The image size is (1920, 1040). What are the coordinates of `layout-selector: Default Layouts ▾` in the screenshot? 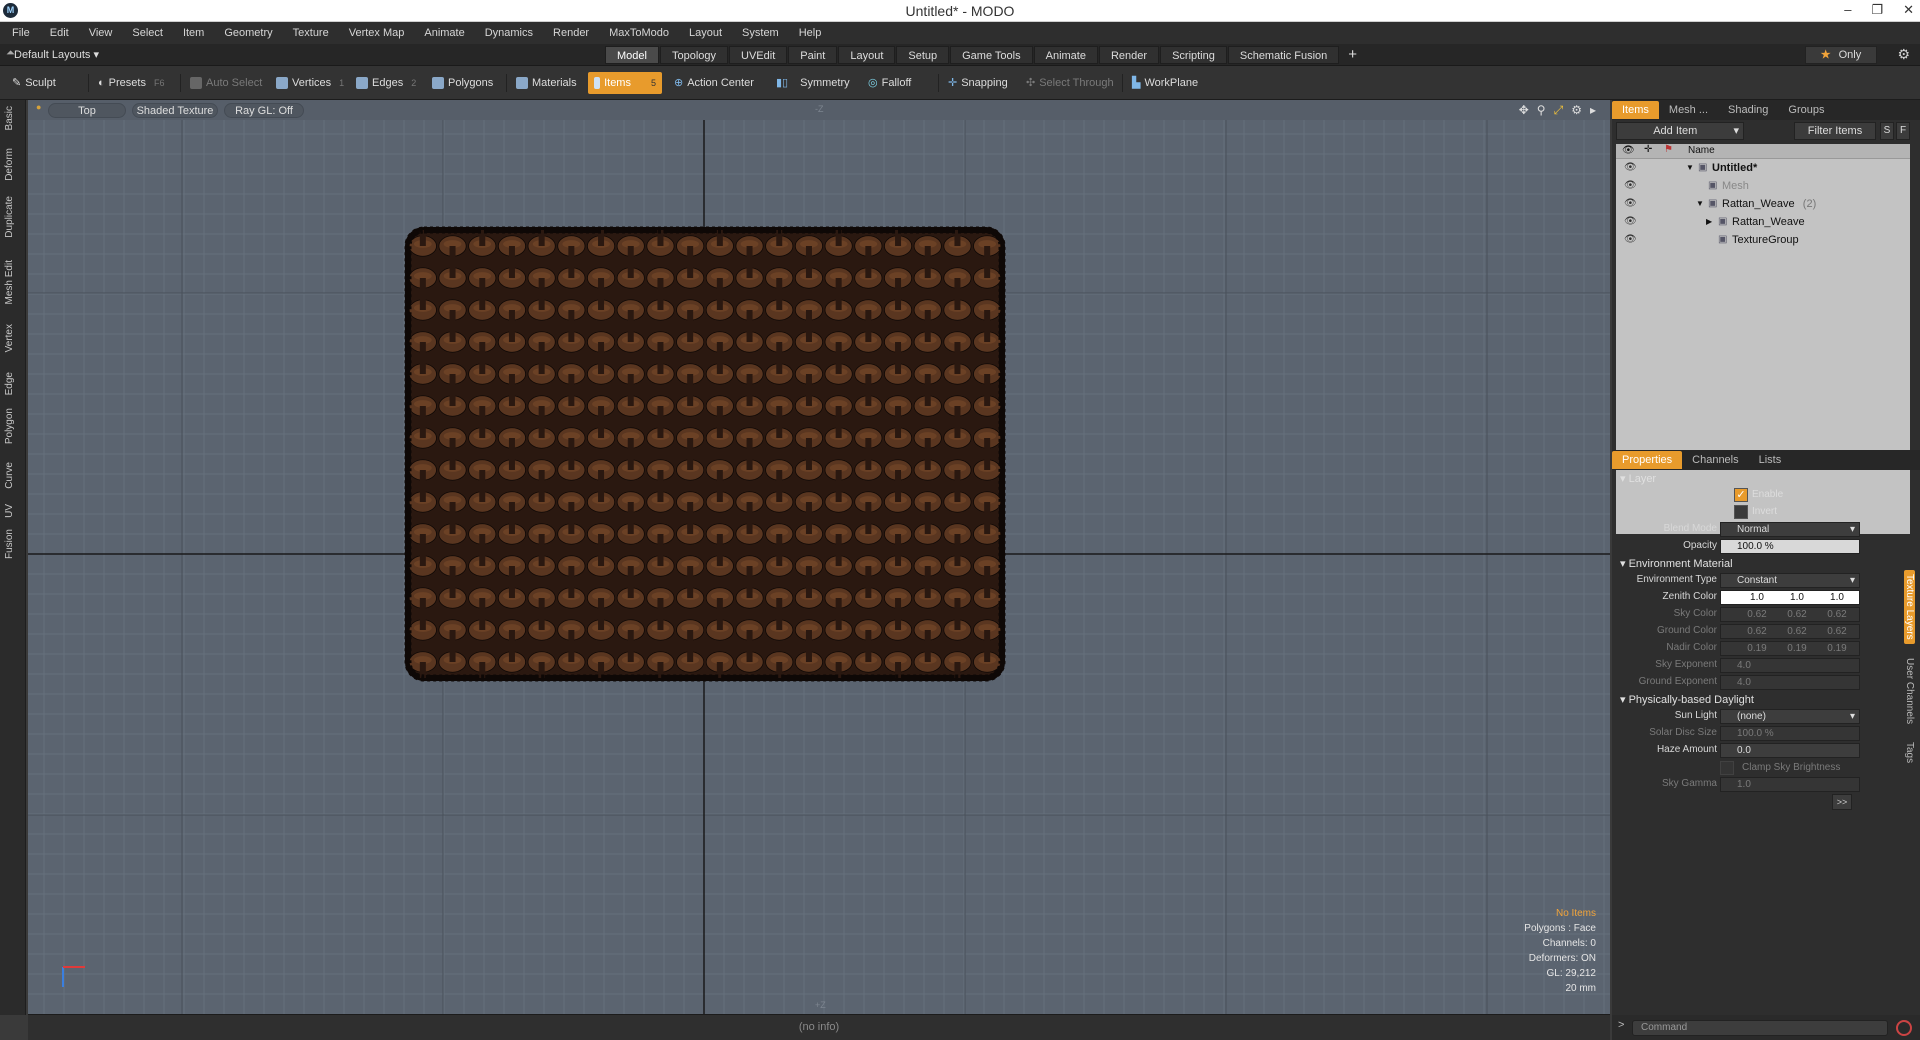 It's located at (56, 54).